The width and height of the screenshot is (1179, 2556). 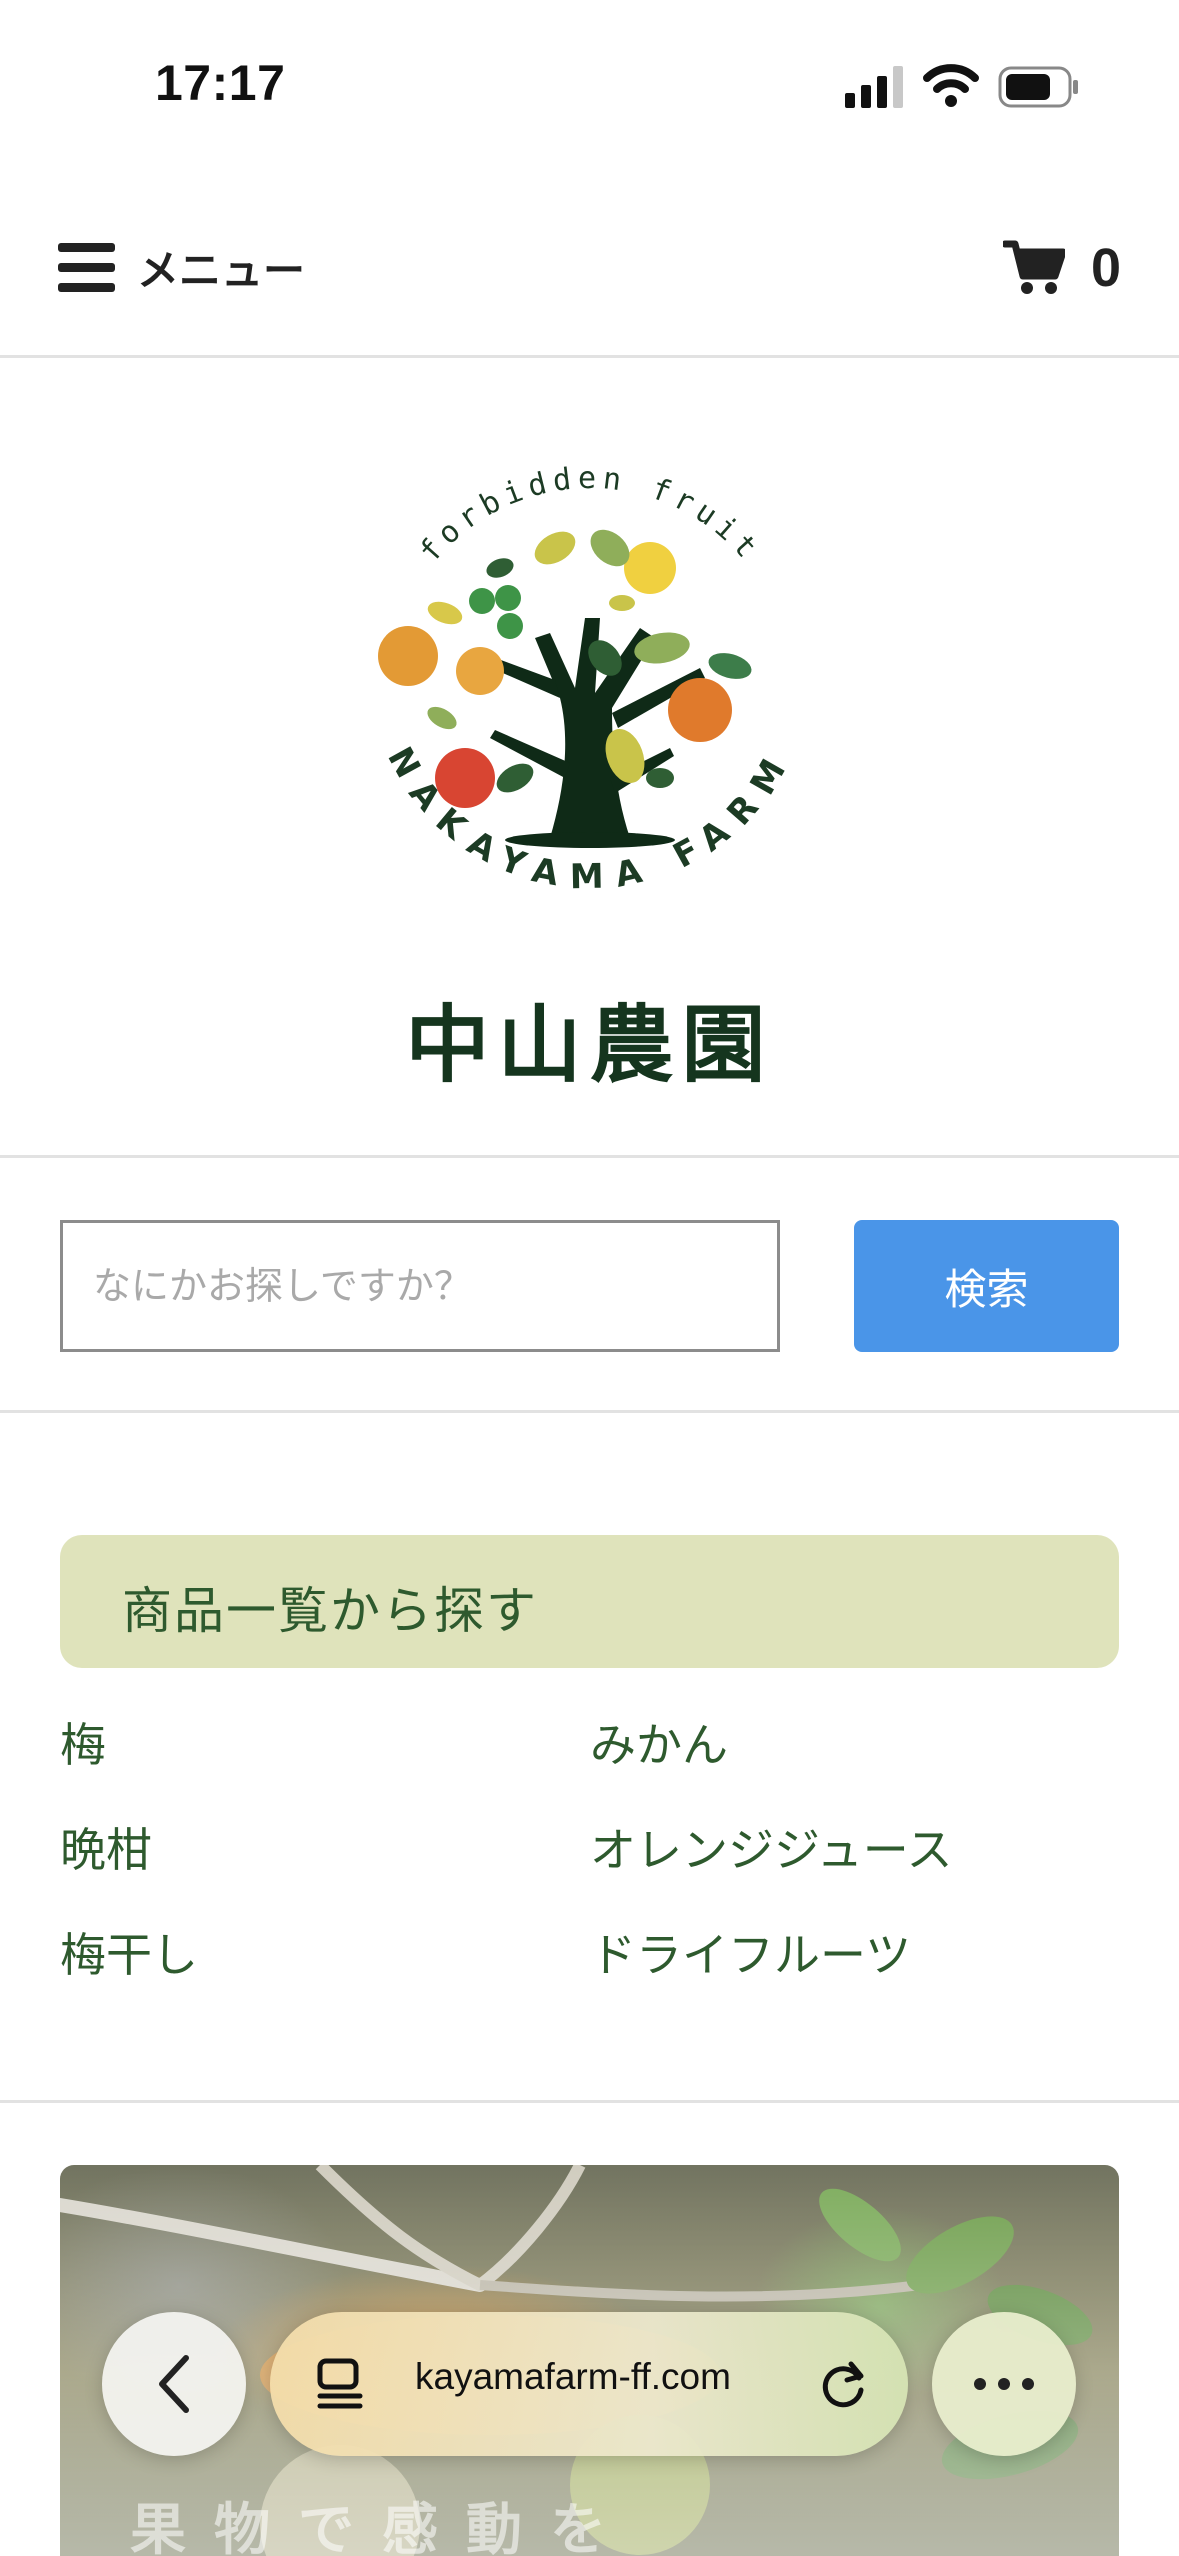 What do you see at coordinates (220, 83) in the screenshot?
I see `status-time: 17:17` at bounding box center [220, 83].